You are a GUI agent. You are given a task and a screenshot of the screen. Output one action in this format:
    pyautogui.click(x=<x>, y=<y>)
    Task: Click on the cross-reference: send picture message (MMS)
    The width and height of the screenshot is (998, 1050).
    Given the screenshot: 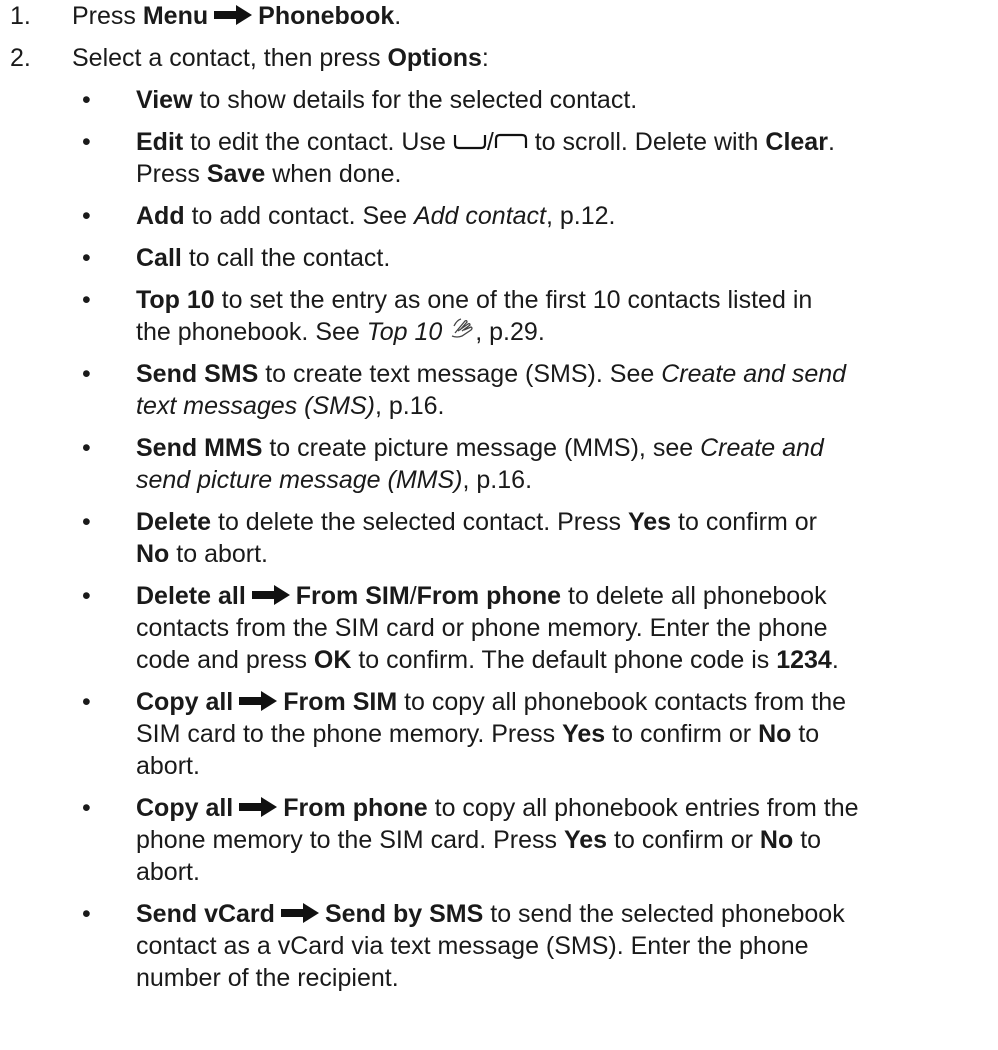 What is the action you would take?
    pyautogui.click(x=299, y=480)
    